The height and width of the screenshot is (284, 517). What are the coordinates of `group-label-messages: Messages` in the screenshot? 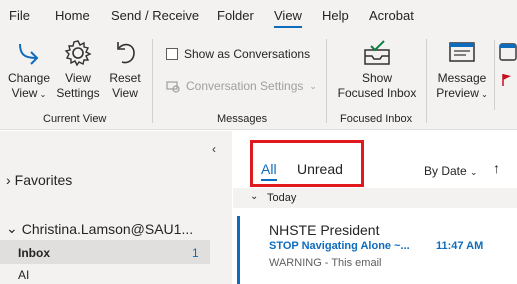 It's located at (242, 119).